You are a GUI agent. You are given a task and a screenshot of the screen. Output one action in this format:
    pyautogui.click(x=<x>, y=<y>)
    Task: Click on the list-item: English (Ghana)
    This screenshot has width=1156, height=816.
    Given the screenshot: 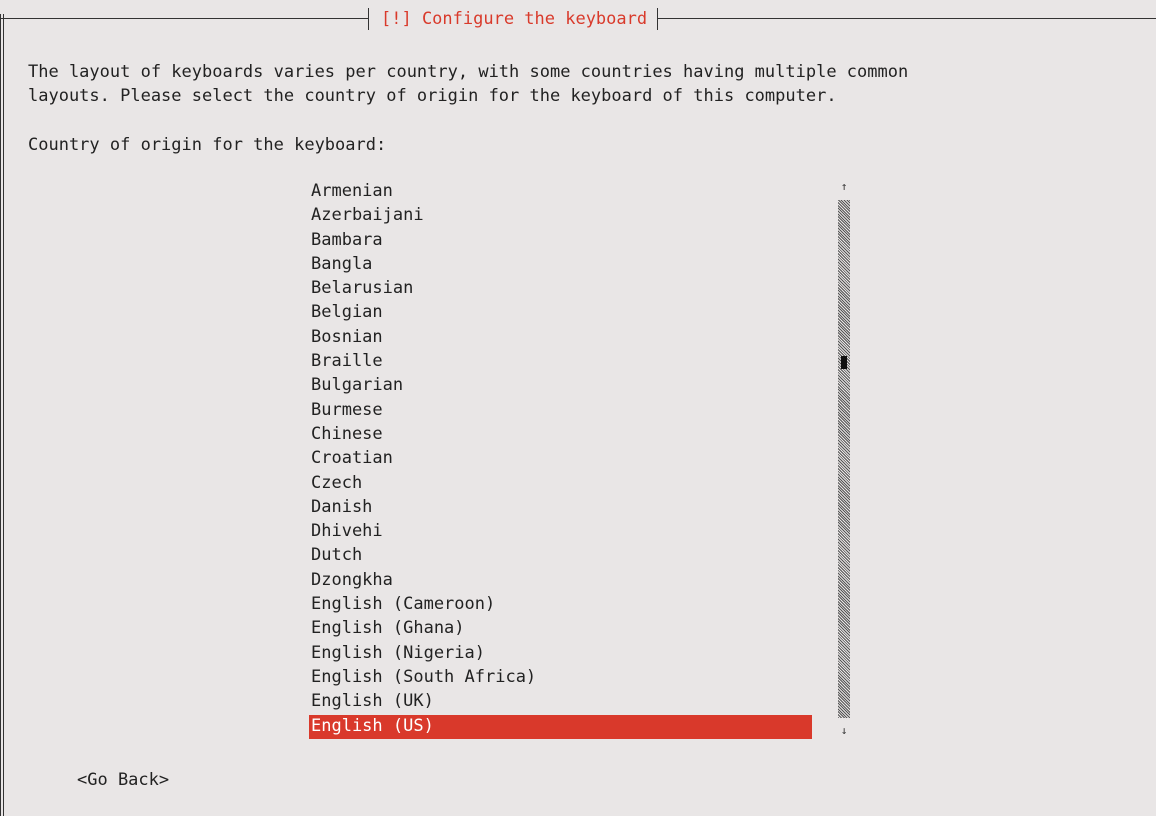 What is the action you would take?
    pyautogui.click(x=560, y=629)
    